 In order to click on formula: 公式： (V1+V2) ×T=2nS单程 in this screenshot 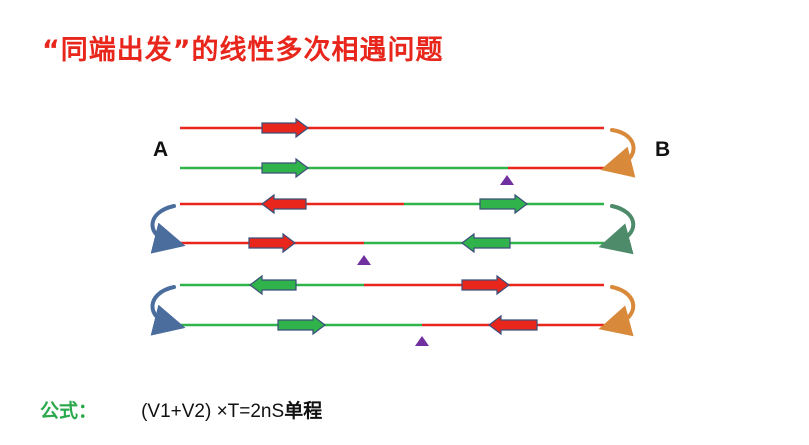, I will do `click(181, 409)`.